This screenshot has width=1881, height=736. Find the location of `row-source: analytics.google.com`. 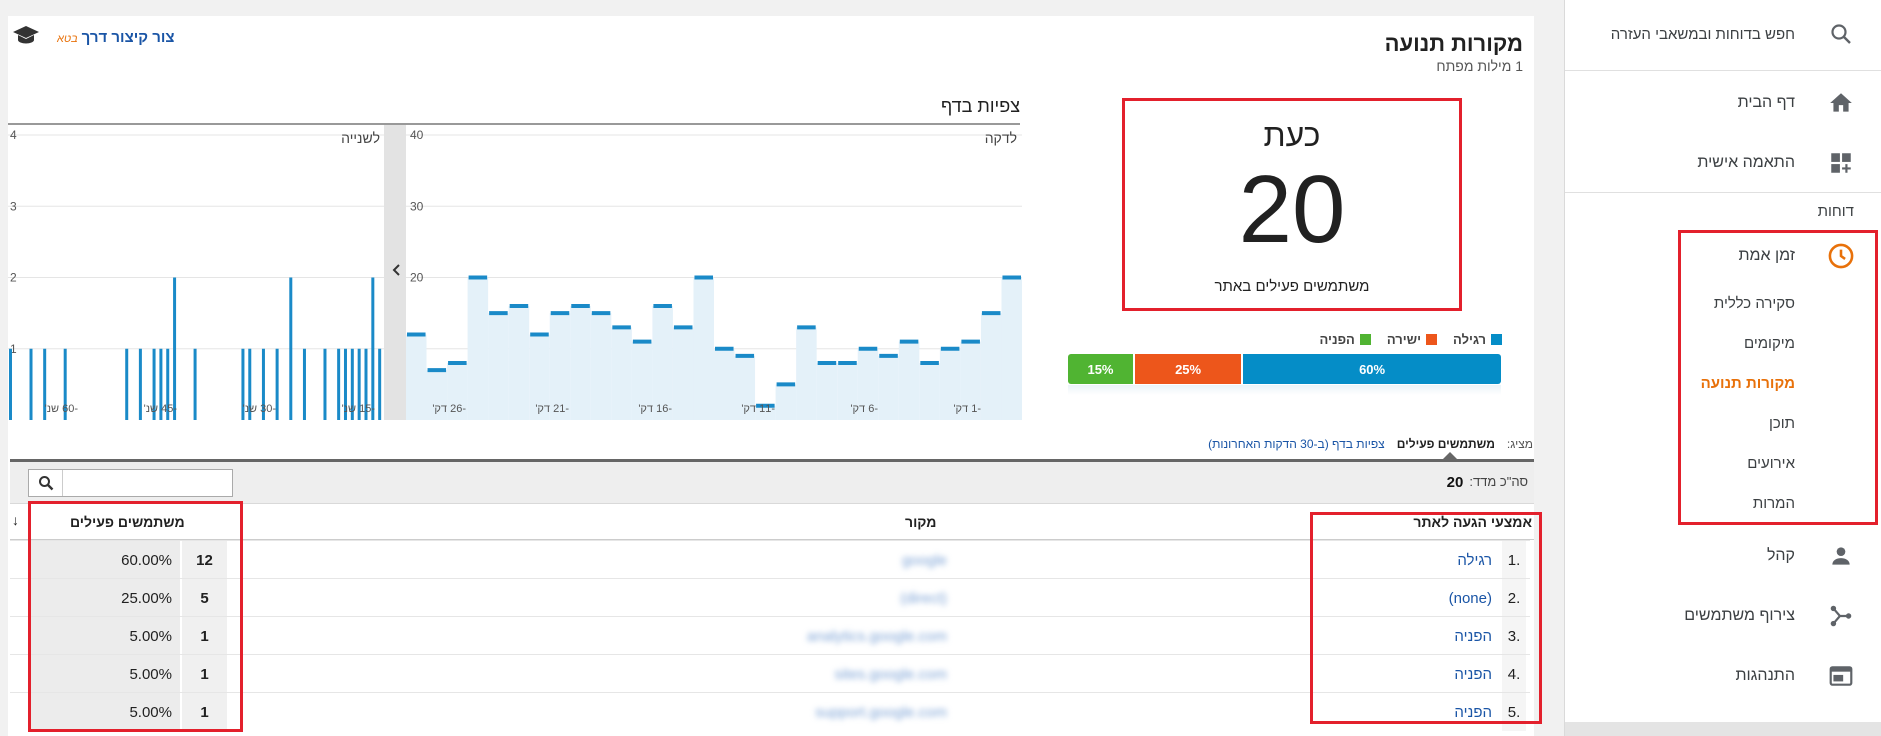

row-source: analytics.google.com is located at coordinates (854, 636).